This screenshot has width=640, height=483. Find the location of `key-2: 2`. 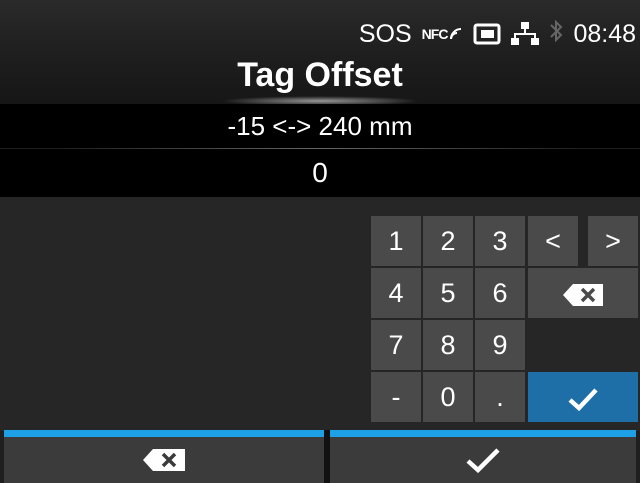

key-2: 2 is located at coordinates (448, 241).